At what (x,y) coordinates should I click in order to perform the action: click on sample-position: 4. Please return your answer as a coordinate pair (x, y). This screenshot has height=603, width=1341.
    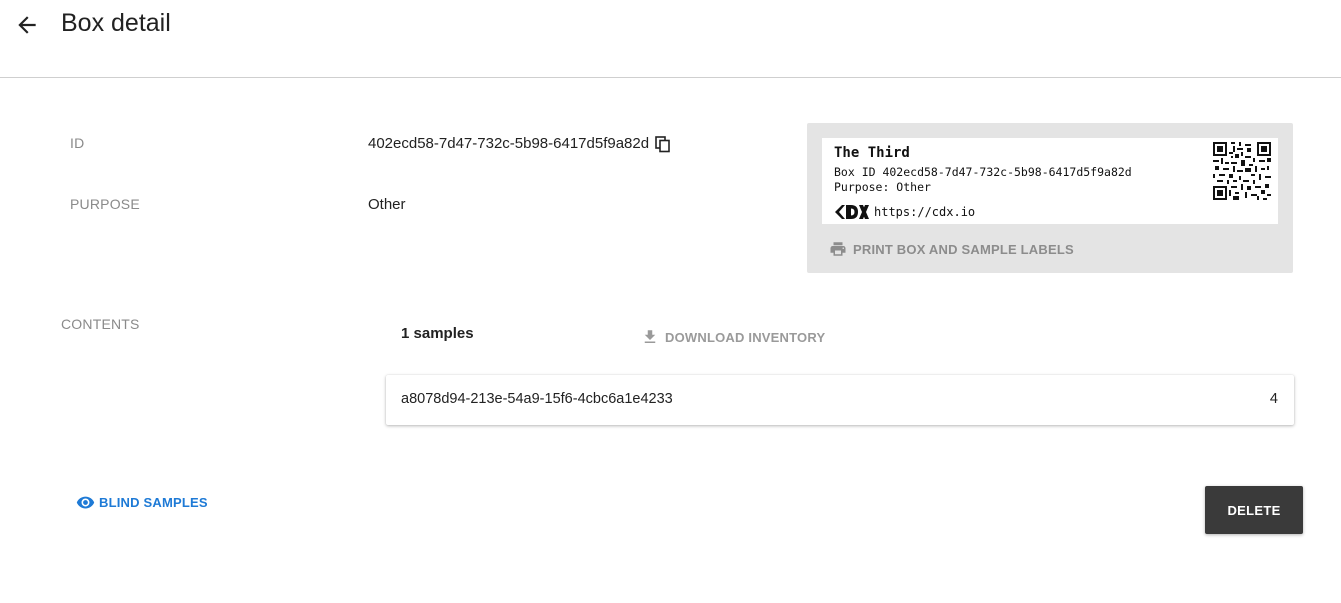
    Looking at the image, I should click on (1273, 399).